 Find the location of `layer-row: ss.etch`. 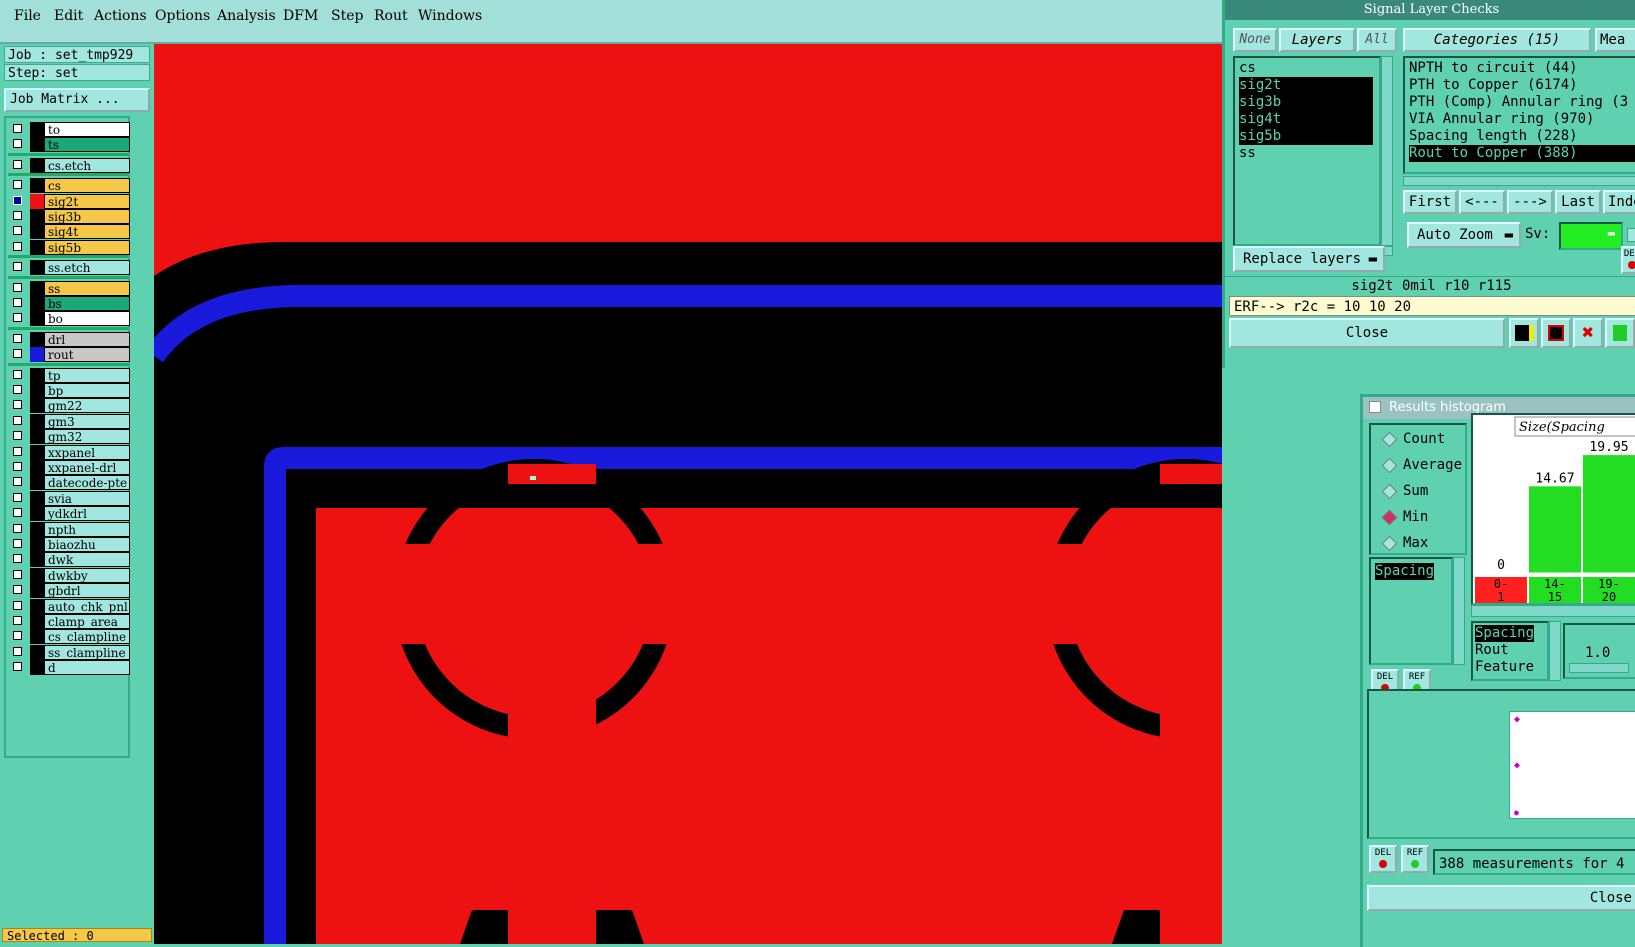

layer-row: ss.etch is located at coordinates (69, 268).